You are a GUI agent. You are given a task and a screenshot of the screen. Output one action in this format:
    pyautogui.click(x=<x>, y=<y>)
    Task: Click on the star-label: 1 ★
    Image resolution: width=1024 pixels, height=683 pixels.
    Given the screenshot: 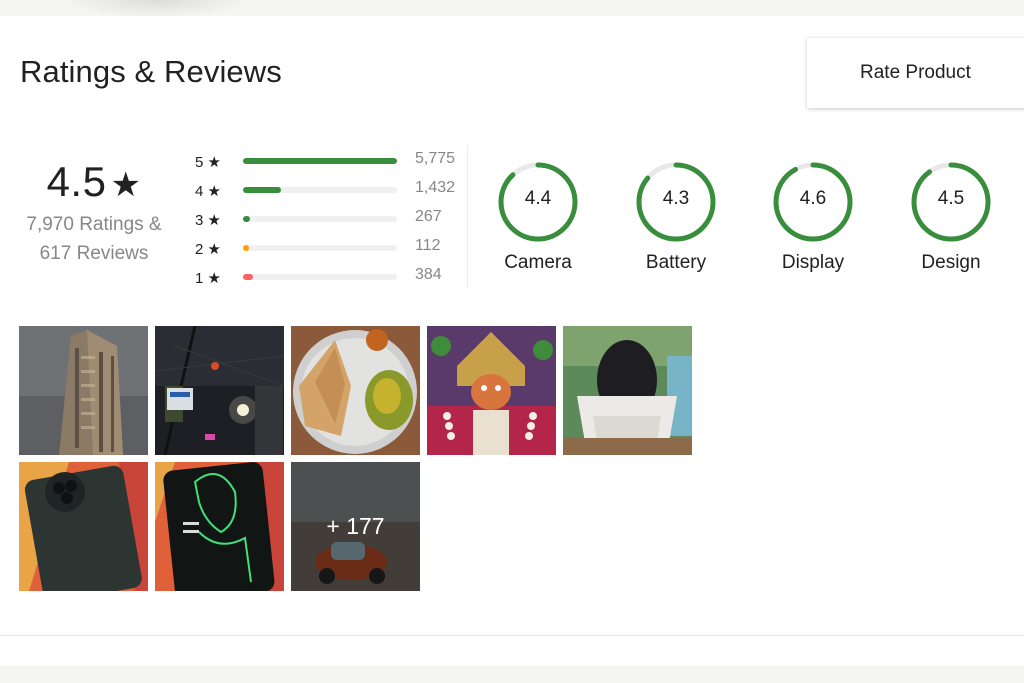 What is the action you would take?
    pyautogui.click(x=208, y=278)
    